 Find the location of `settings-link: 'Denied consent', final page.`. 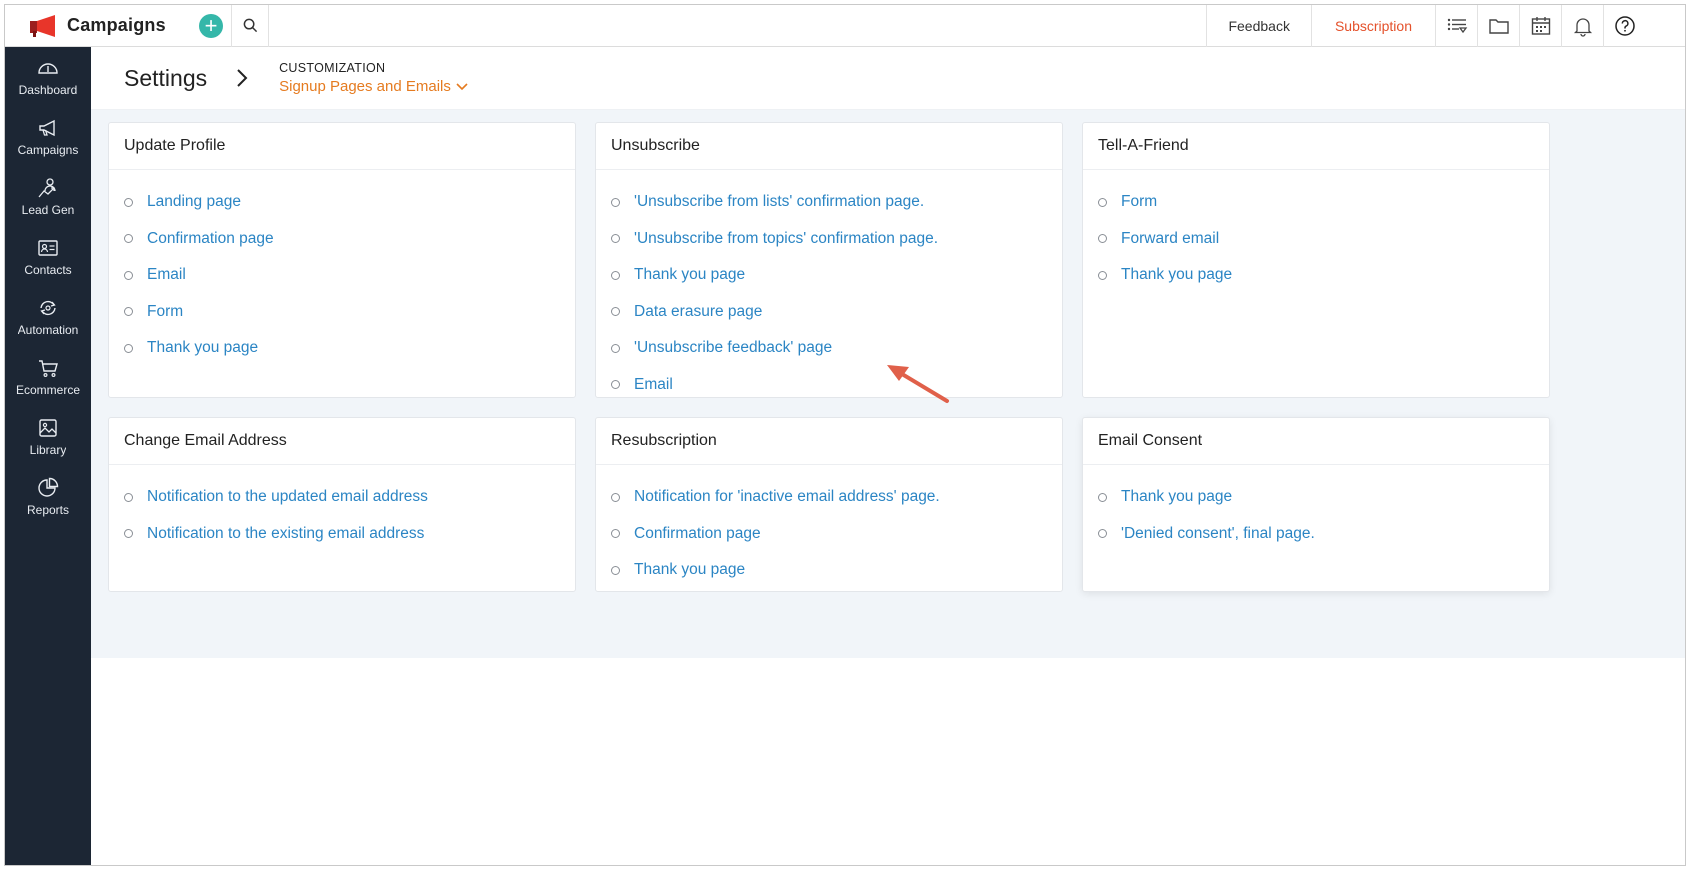

settings-link: 'Denied consent', final page. is located at coordinates (1218, 534).